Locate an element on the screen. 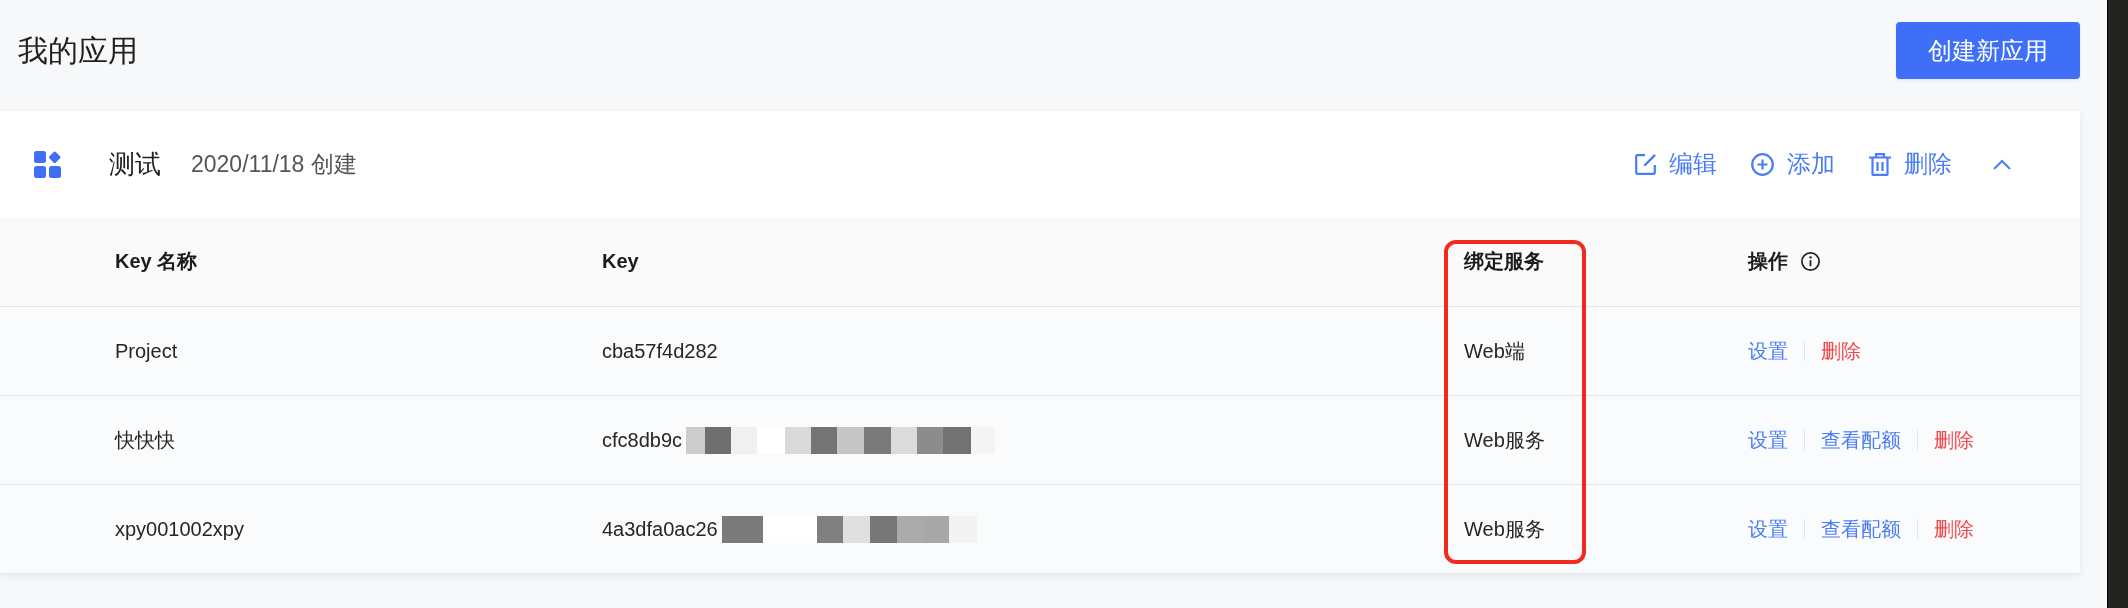  column-header: Key is located at coordinates (620, 261).